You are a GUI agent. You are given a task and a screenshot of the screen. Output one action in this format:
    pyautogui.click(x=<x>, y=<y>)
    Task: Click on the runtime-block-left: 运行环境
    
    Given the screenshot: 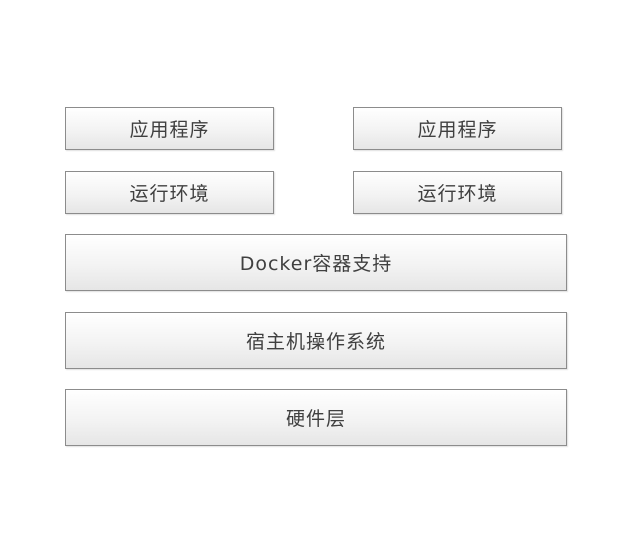 What is the action you would take?
    pyautogui.click(x=169, y=192)
    